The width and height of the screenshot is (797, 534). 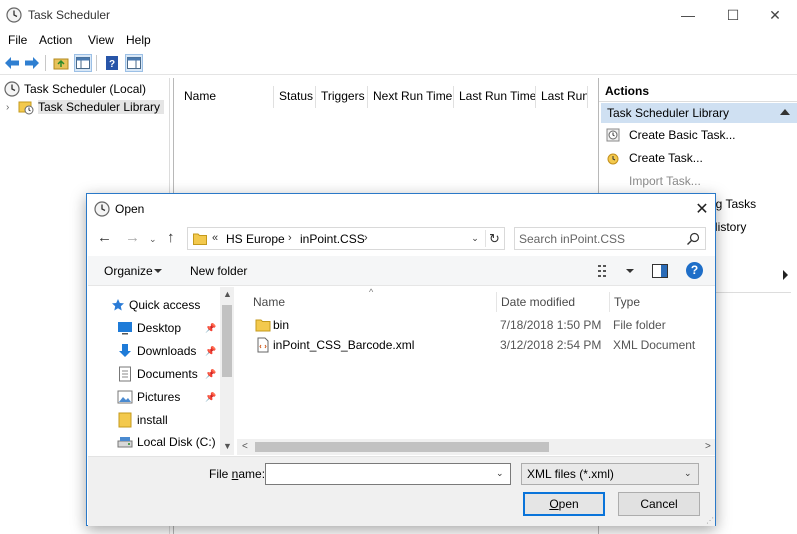 What do you see at coordinates (125, 397) in the screenshot?
I see `pictures-icon` at bounding box center [125, 397].